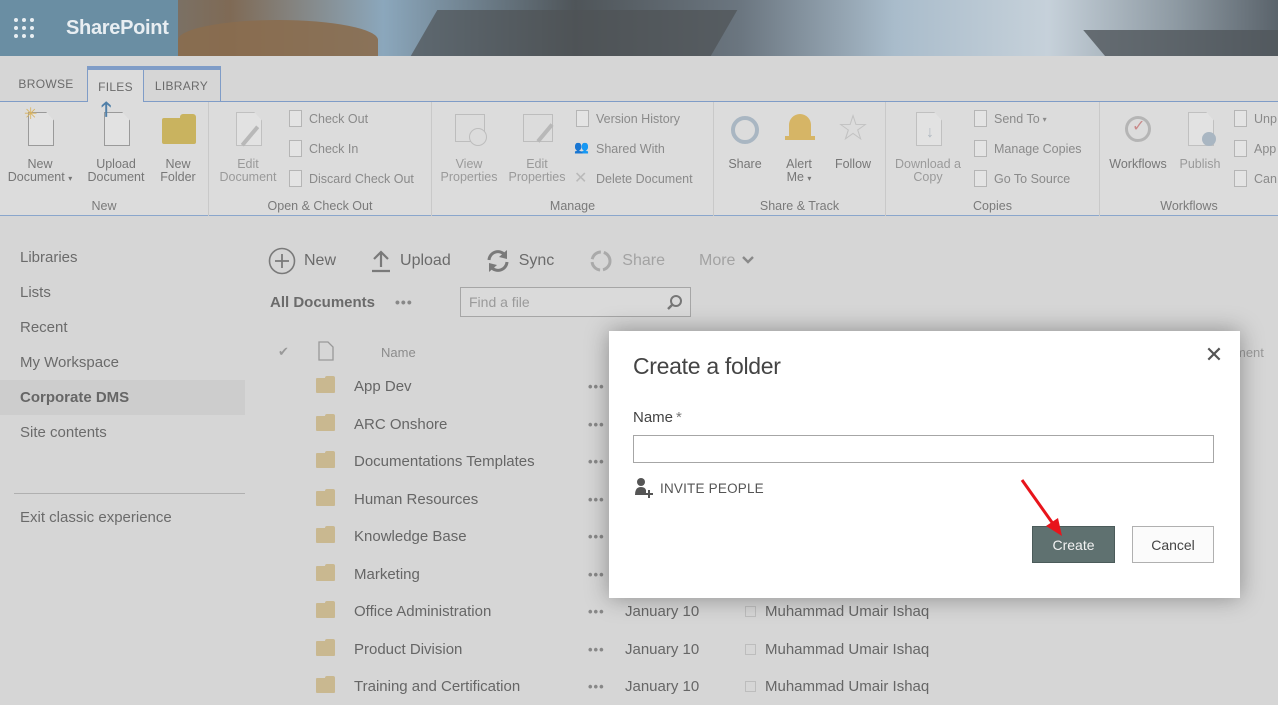 This screenshot has height=705, width=1278. What do you see at coordinates (679, 417) in the screenshot?
I see `required-indicator: *` at bounding box center [679, 417].